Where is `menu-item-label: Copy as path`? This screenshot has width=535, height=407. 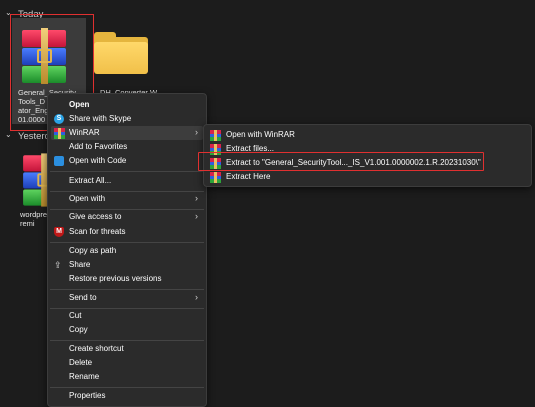 menu-item-label: Copy as path is located at coordinates (93, 250).